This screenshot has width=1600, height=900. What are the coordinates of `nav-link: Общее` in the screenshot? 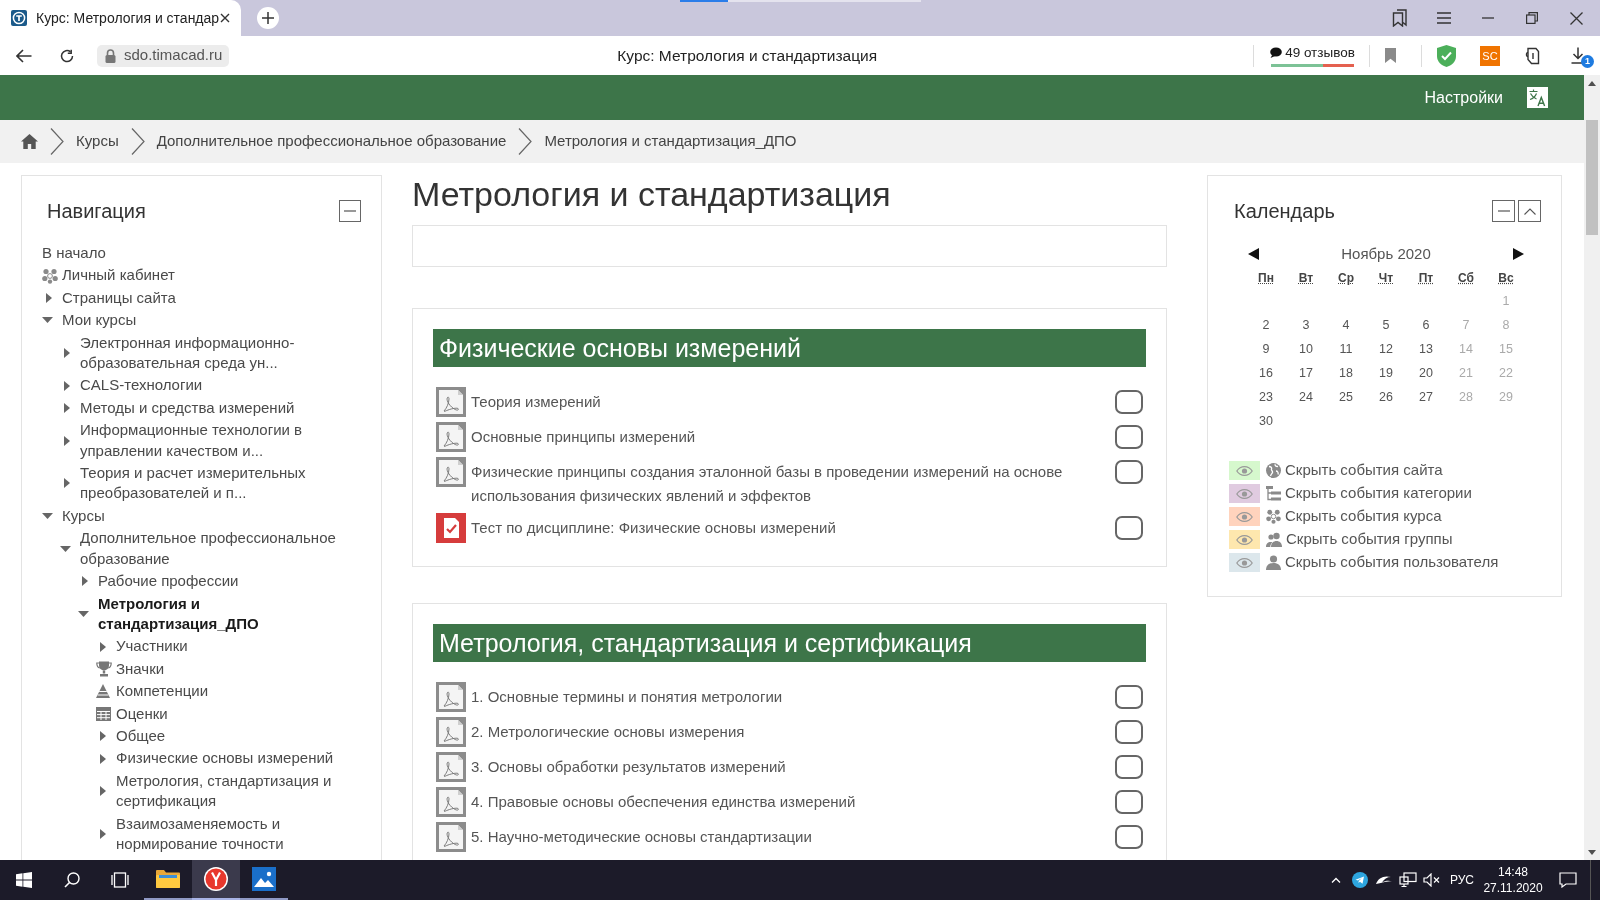 It's located at (141, 736).